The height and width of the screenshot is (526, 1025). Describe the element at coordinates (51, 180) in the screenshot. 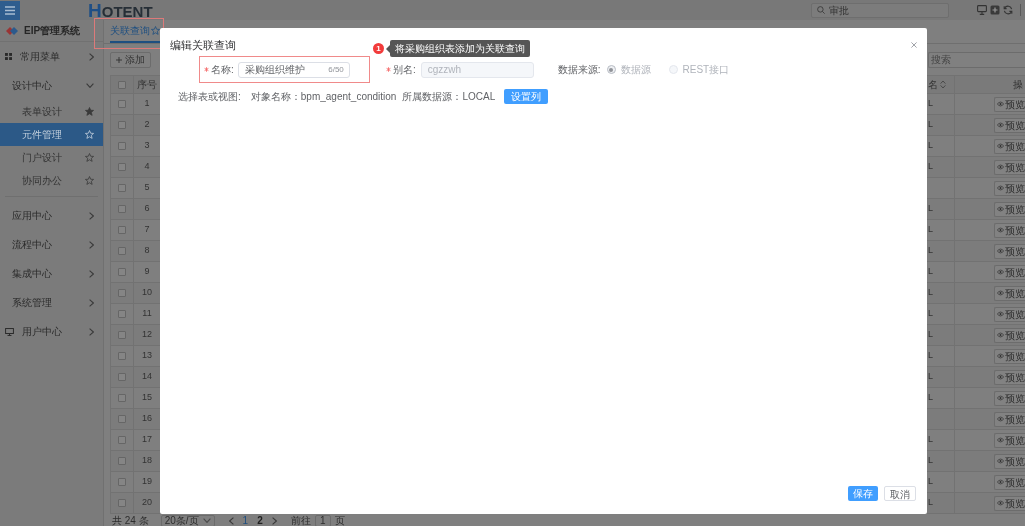

I see `sidebar-item: 协同办公` at that location.